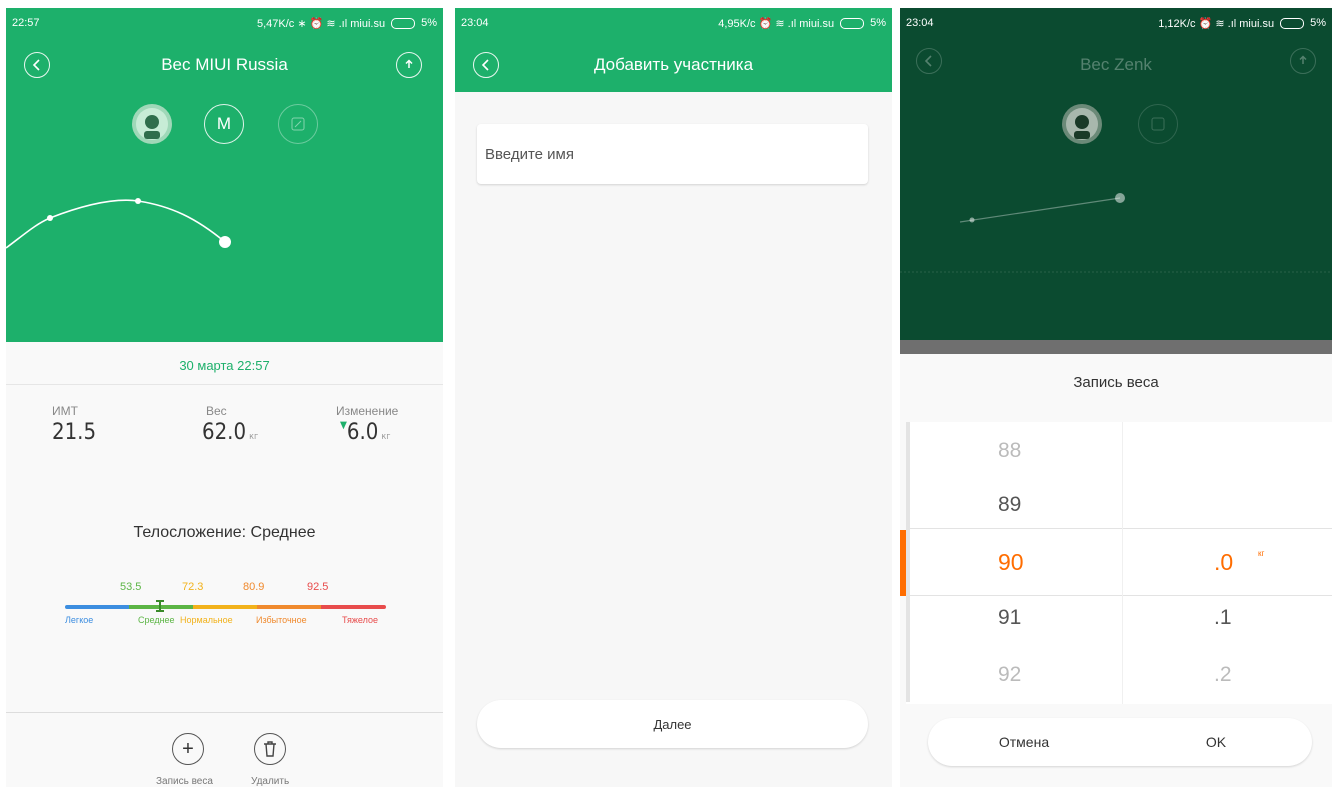 The width and height of the screenshot is (1332, 787). I want to click on scale-marker, so click(160, 606).